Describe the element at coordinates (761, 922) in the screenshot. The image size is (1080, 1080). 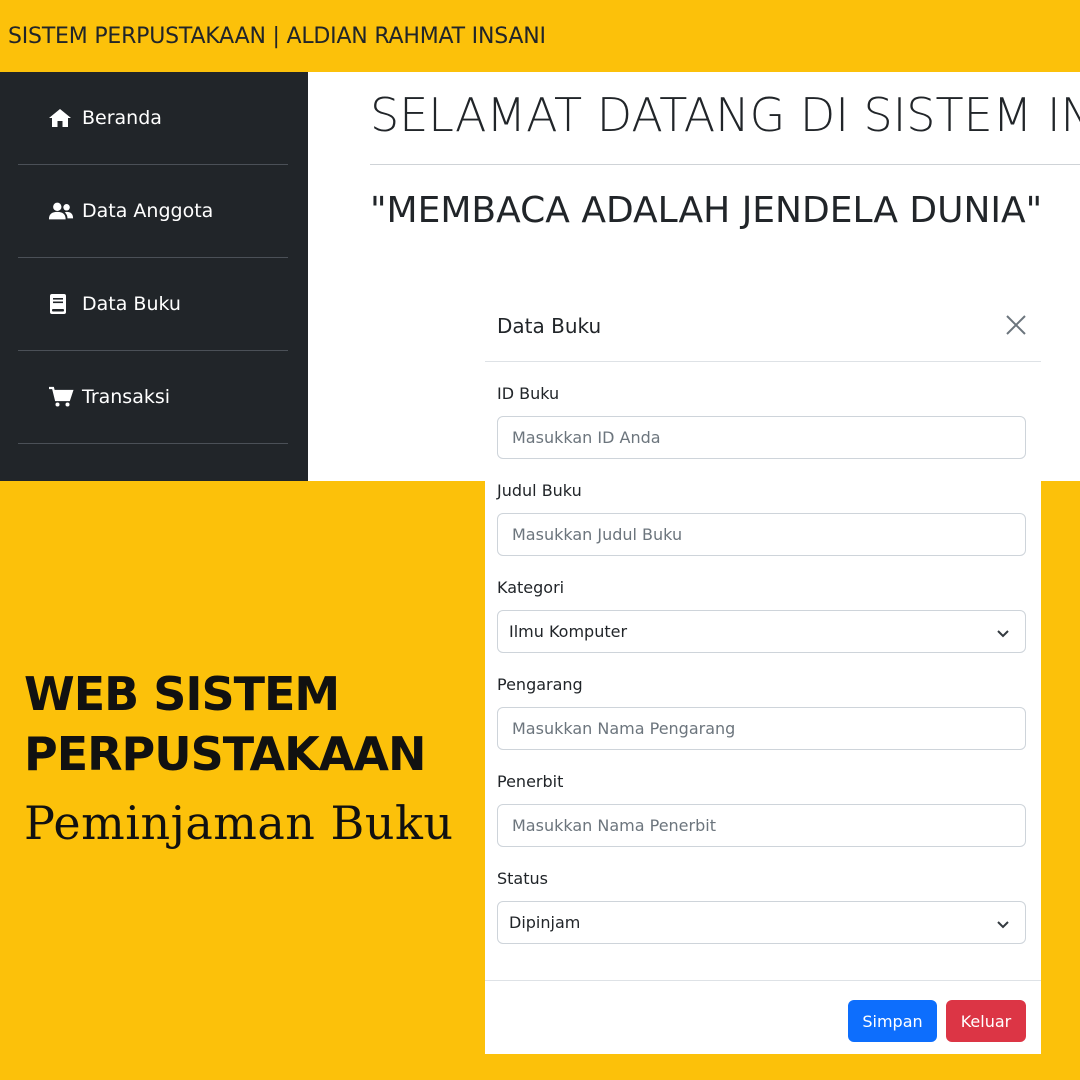
I see `status-select: Dipinjam` at that location.